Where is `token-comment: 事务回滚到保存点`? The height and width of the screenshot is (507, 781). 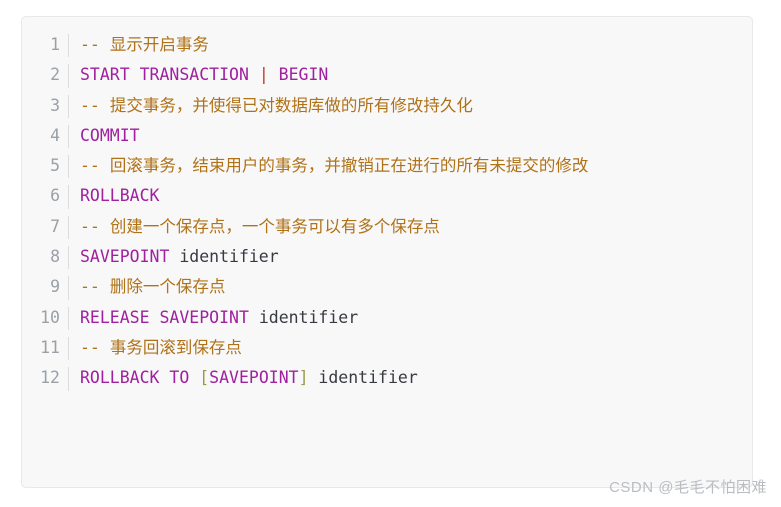 token-comment: 事务回滚到保存点 is located at coordinates (175, 347).